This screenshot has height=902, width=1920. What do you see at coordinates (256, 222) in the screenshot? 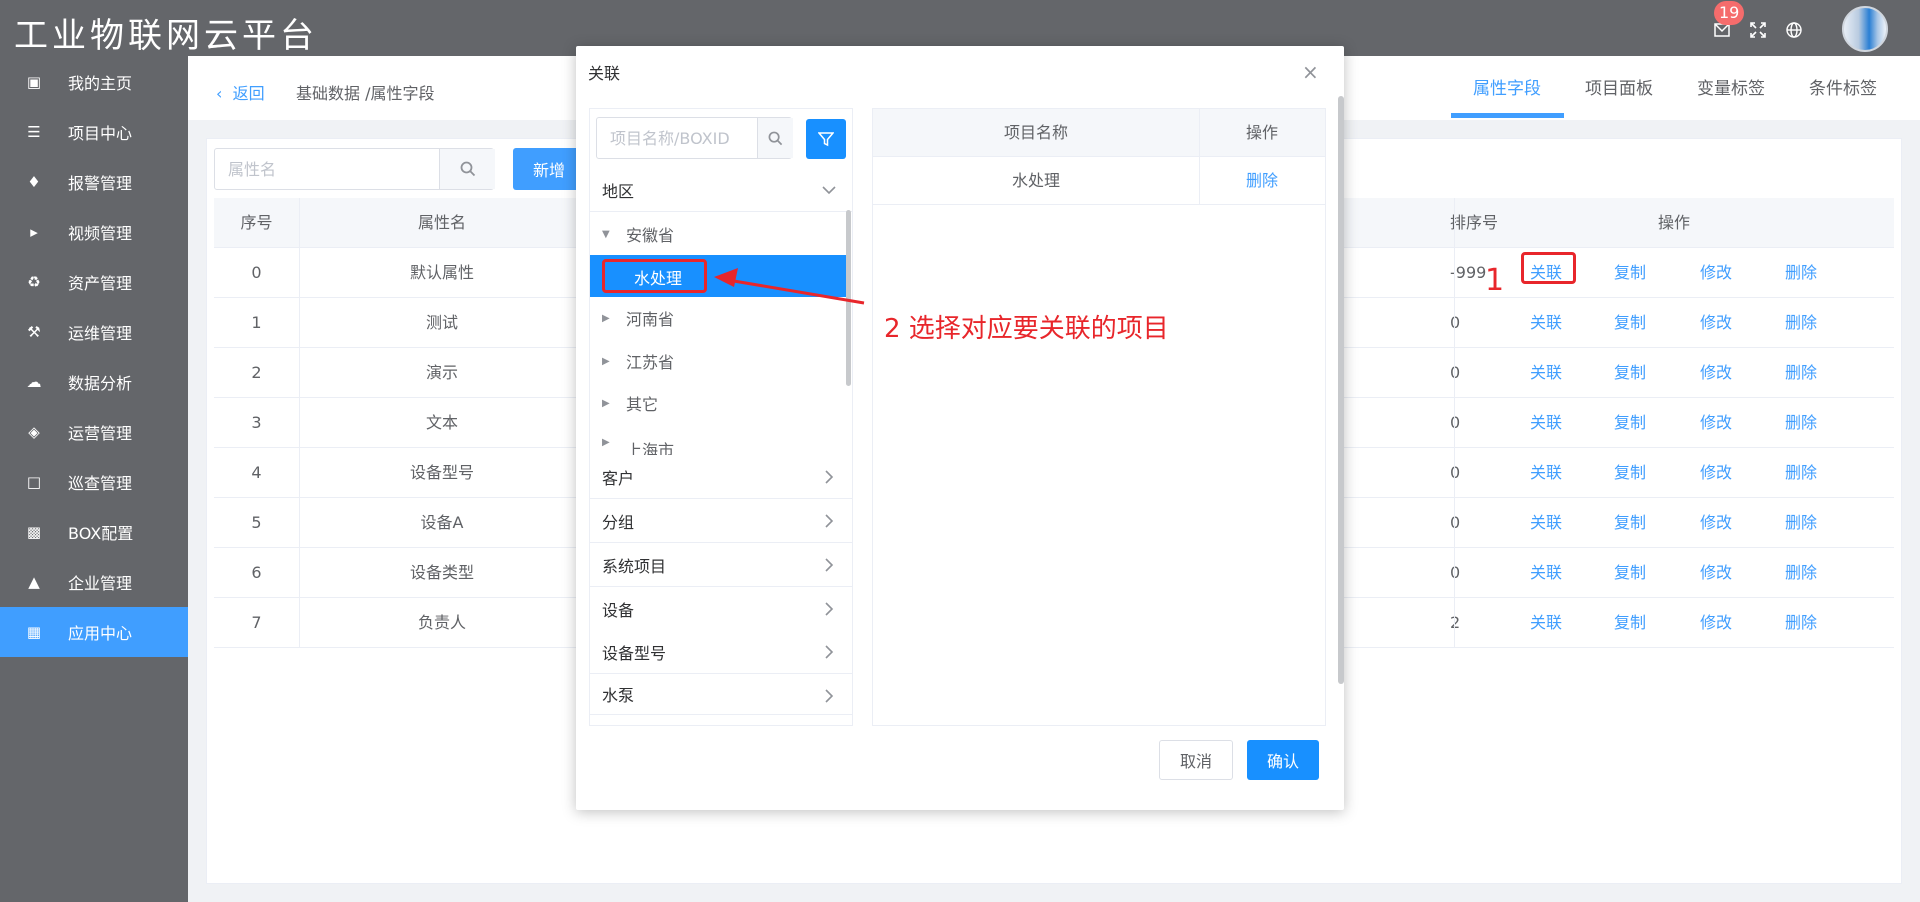
I see `column-header: 序号` at bounding box center [256, 222].